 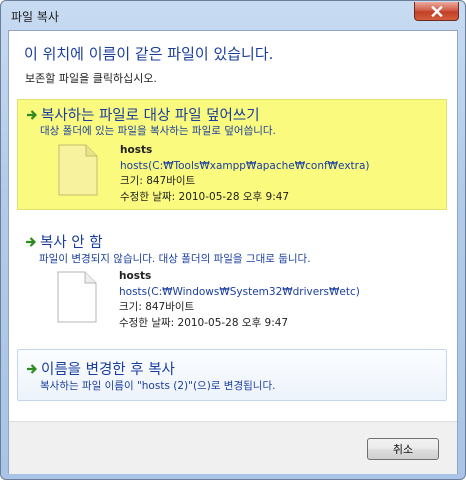 I want to click on file-location: hosts(C:₩Tools₩xampp₩apache₩conf₩extra), so click(x=245, y=165).